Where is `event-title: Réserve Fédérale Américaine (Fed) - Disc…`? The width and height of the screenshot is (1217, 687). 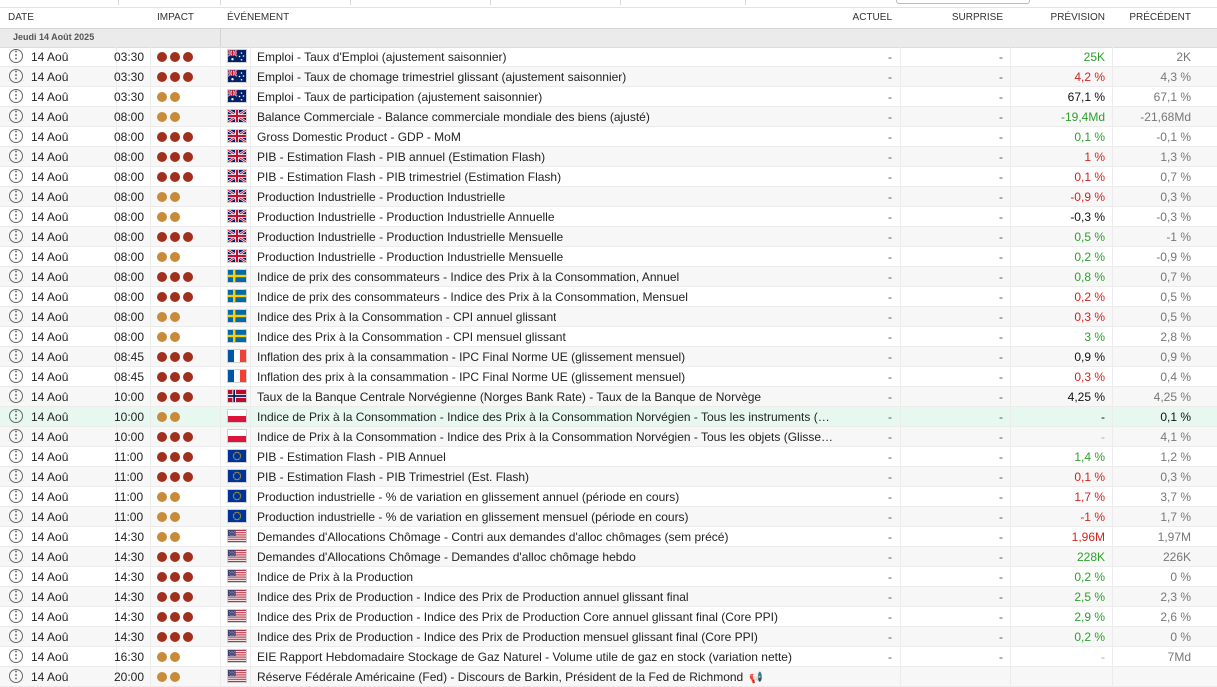
event-title: Réserve Fédérale Américaine (Fed) - Disc… is located at coordinates (510, 677).